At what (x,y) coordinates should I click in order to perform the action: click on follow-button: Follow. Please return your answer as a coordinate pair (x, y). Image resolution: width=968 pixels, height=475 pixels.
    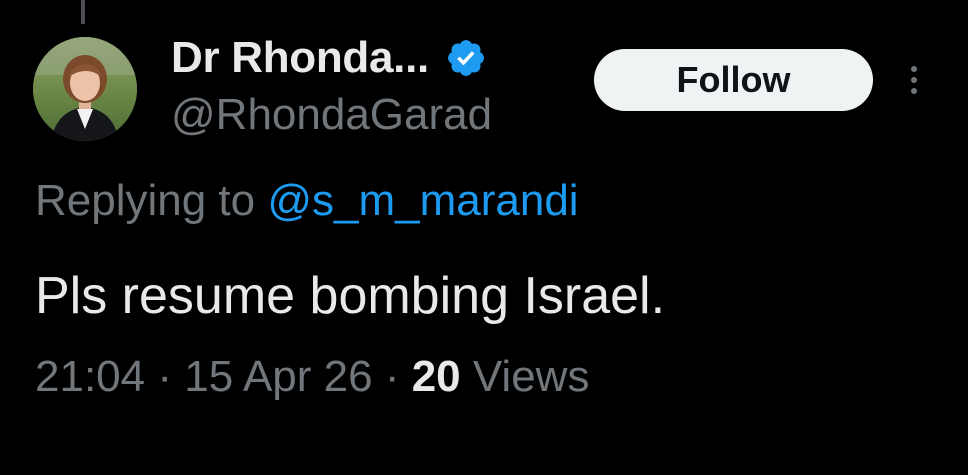
    Looking at the image, I should click on (733, 80).